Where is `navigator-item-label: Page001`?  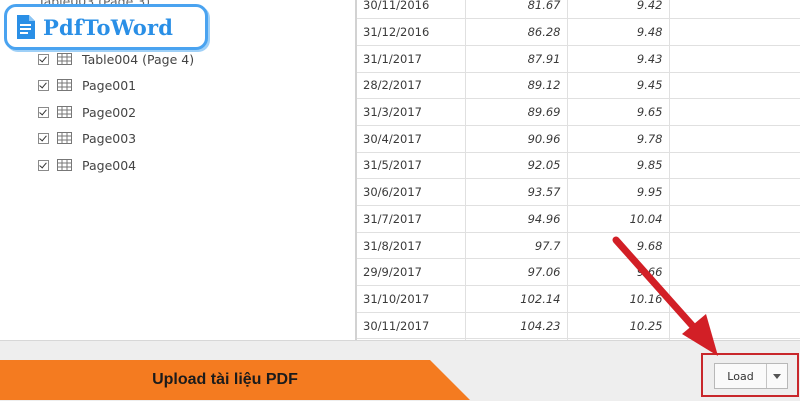 navigator-item-label: Page001 is located at coordinates (109, 85).